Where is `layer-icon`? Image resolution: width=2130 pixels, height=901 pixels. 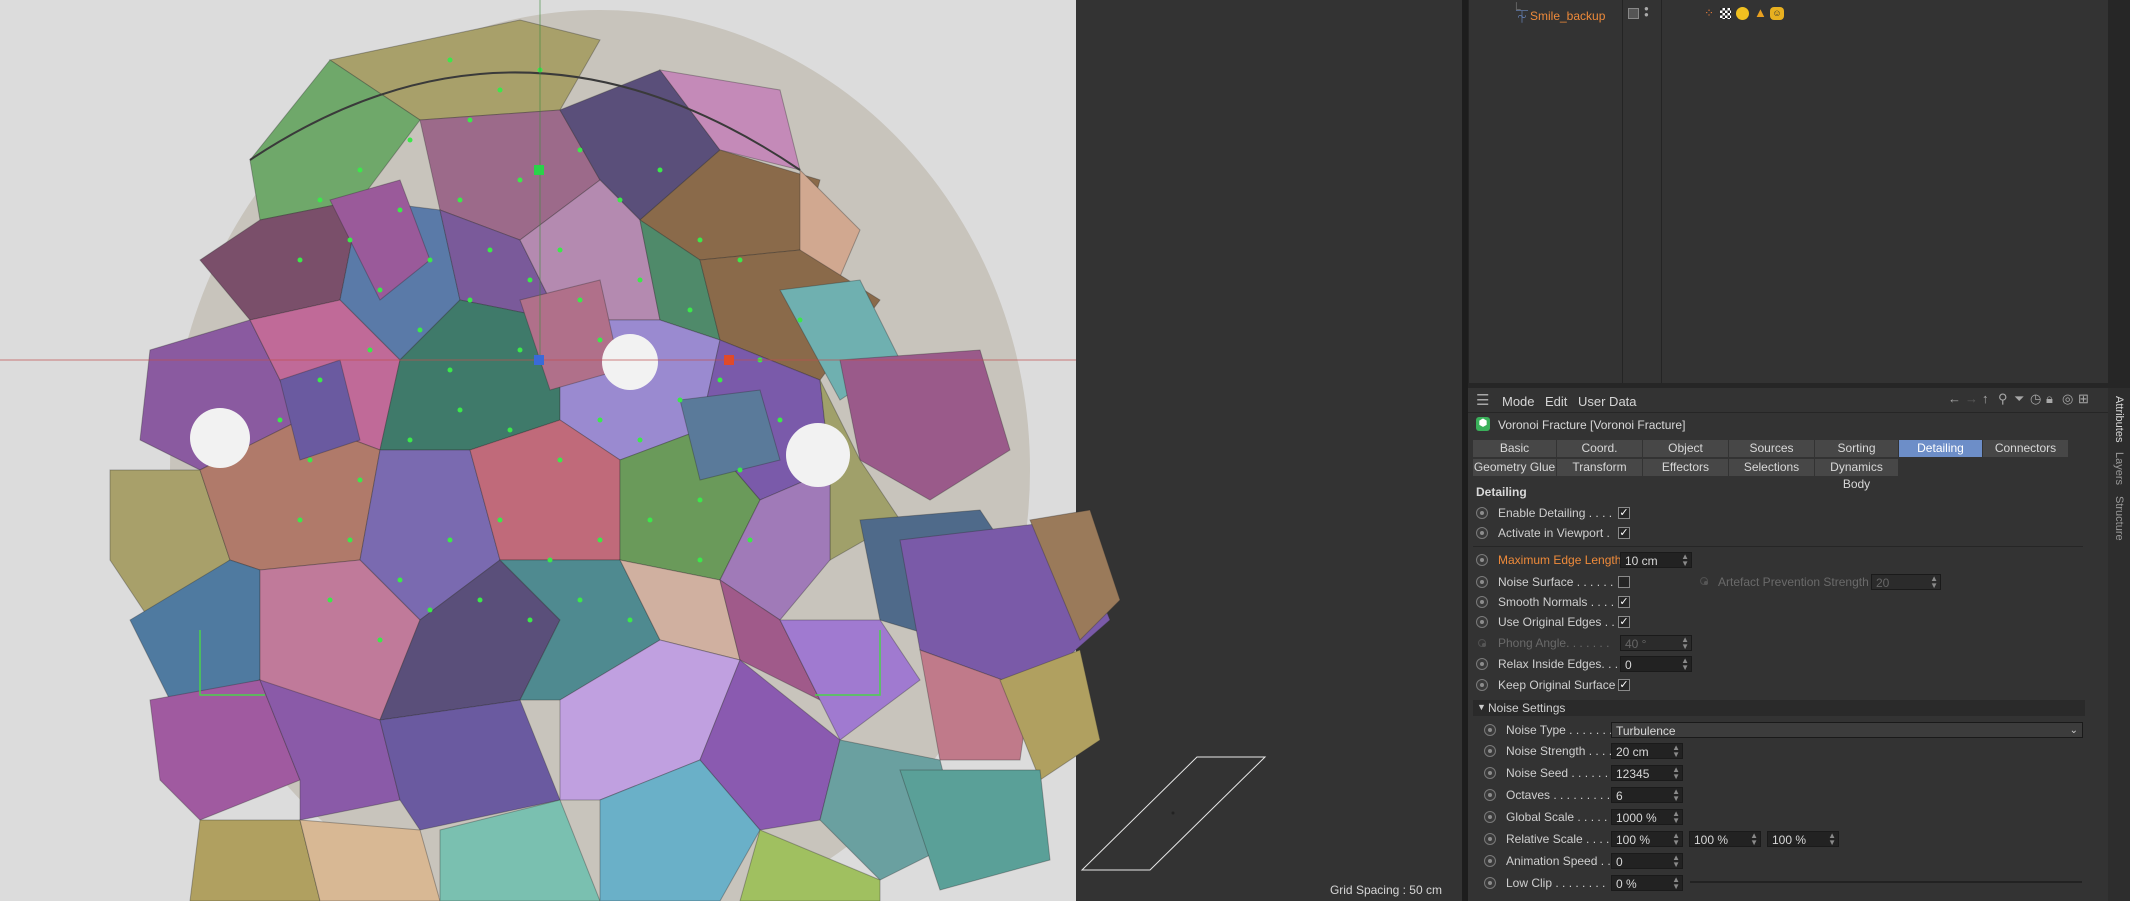
layer-icon is located at coordinates (1633, 13).